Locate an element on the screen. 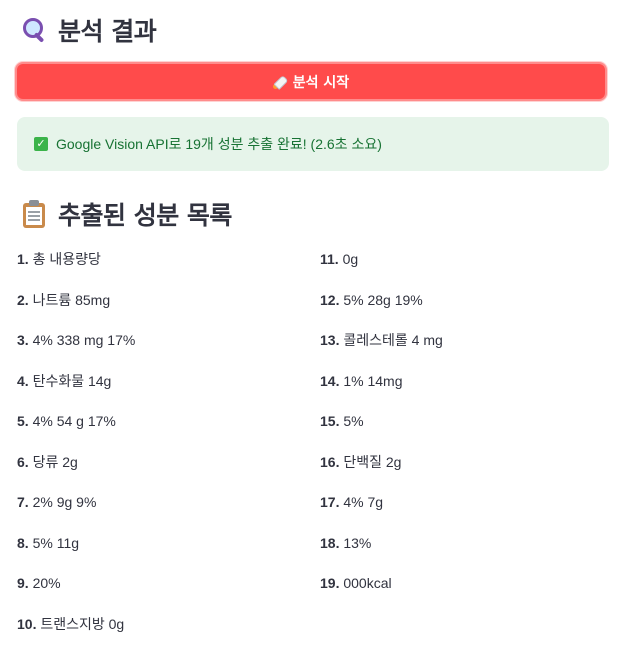 The image size is (619, 654). clipboard-icon is located at coordinates (34, 214).